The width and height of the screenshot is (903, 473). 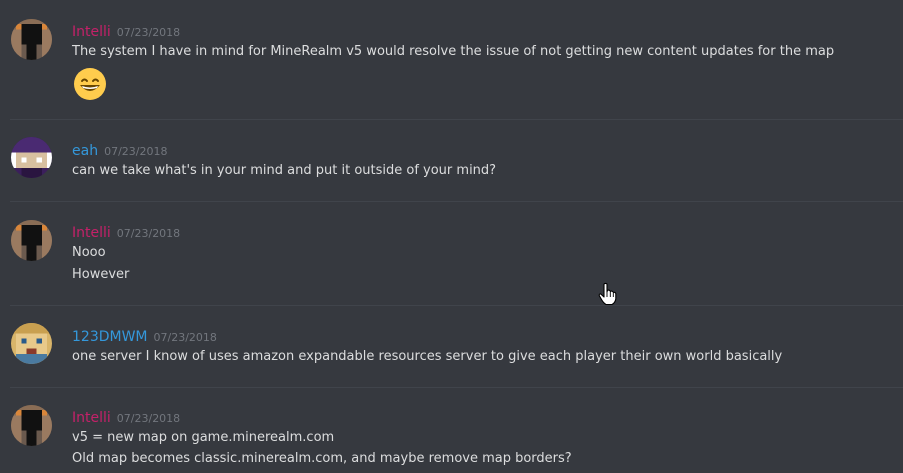 What do you see at coordinates (101, 274) in the screenshot?
I see `message-text: However` at bounding box center [101, 274].